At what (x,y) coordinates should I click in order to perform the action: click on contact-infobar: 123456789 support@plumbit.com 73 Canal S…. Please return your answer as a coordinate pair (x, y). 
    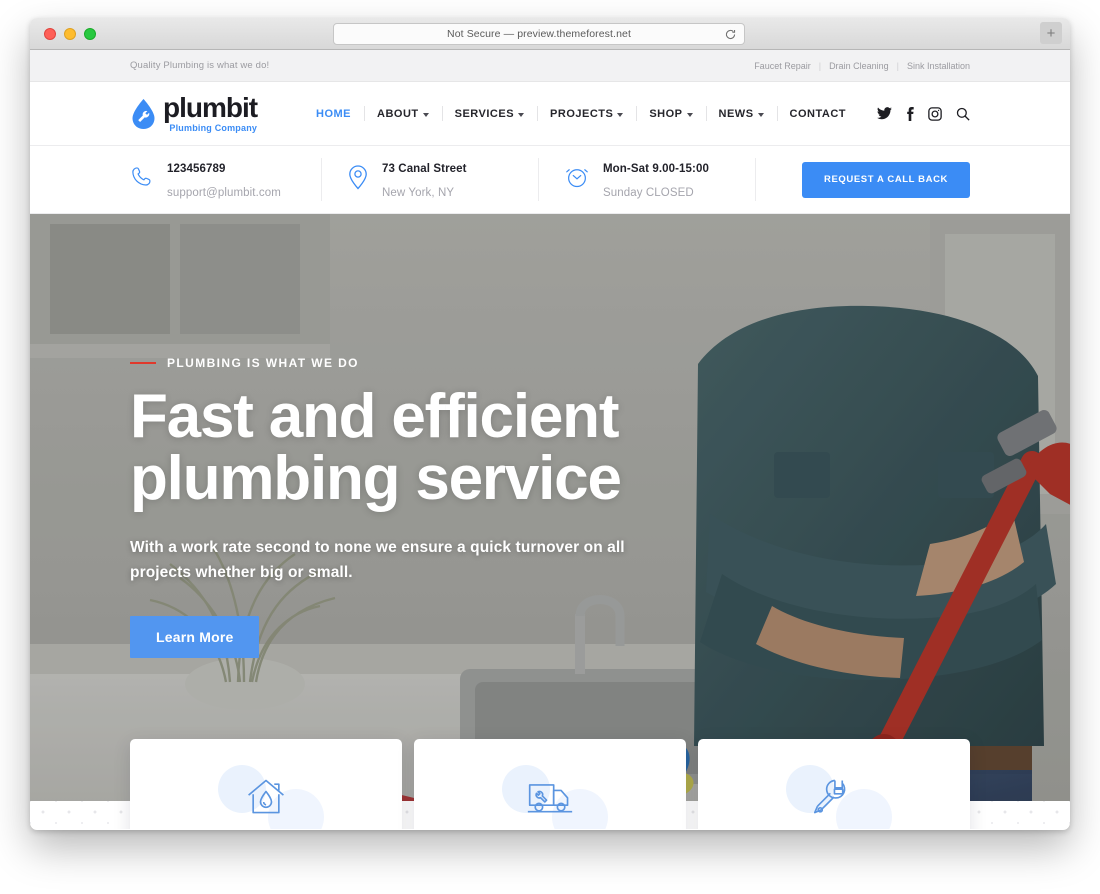
    Looking at the image, I should click on (550, 180).